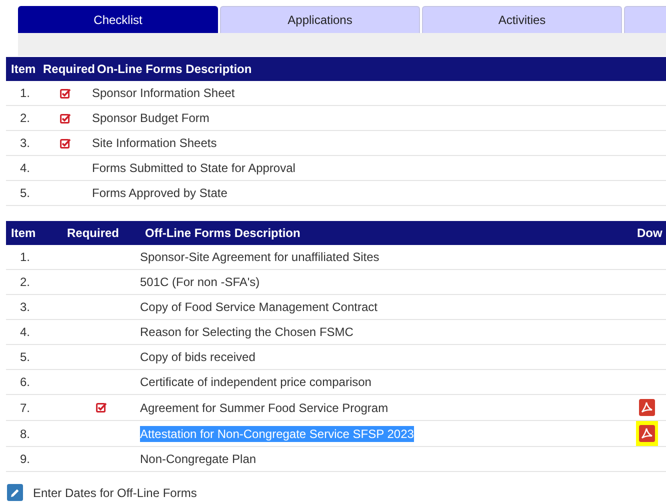  I want to click on edit-button, so click(15, 492).